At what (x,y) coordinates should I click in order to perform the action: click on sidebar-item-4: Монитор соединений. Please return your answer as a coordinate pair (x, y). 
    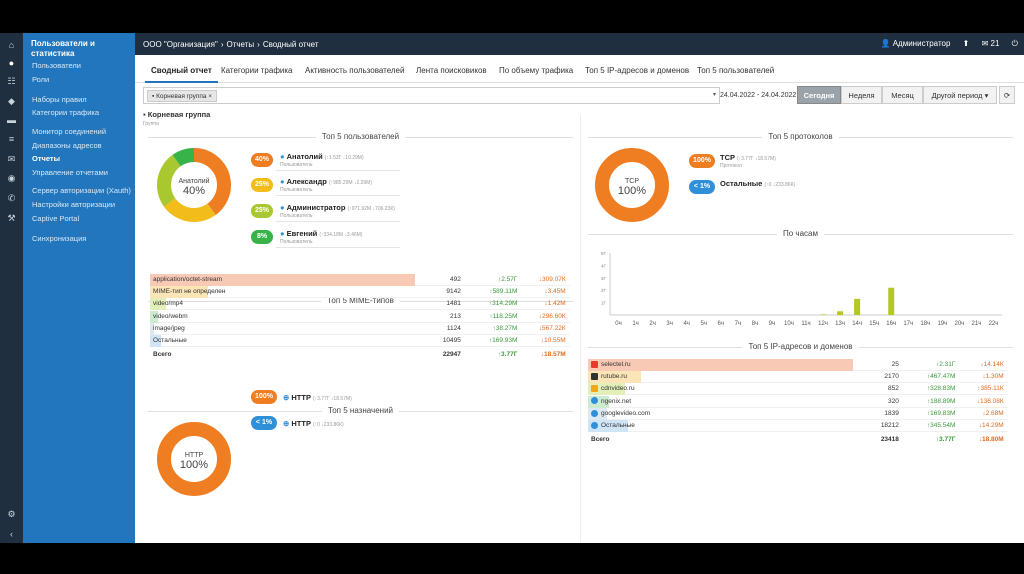
    Looking at the image, I should click on (69, 131).